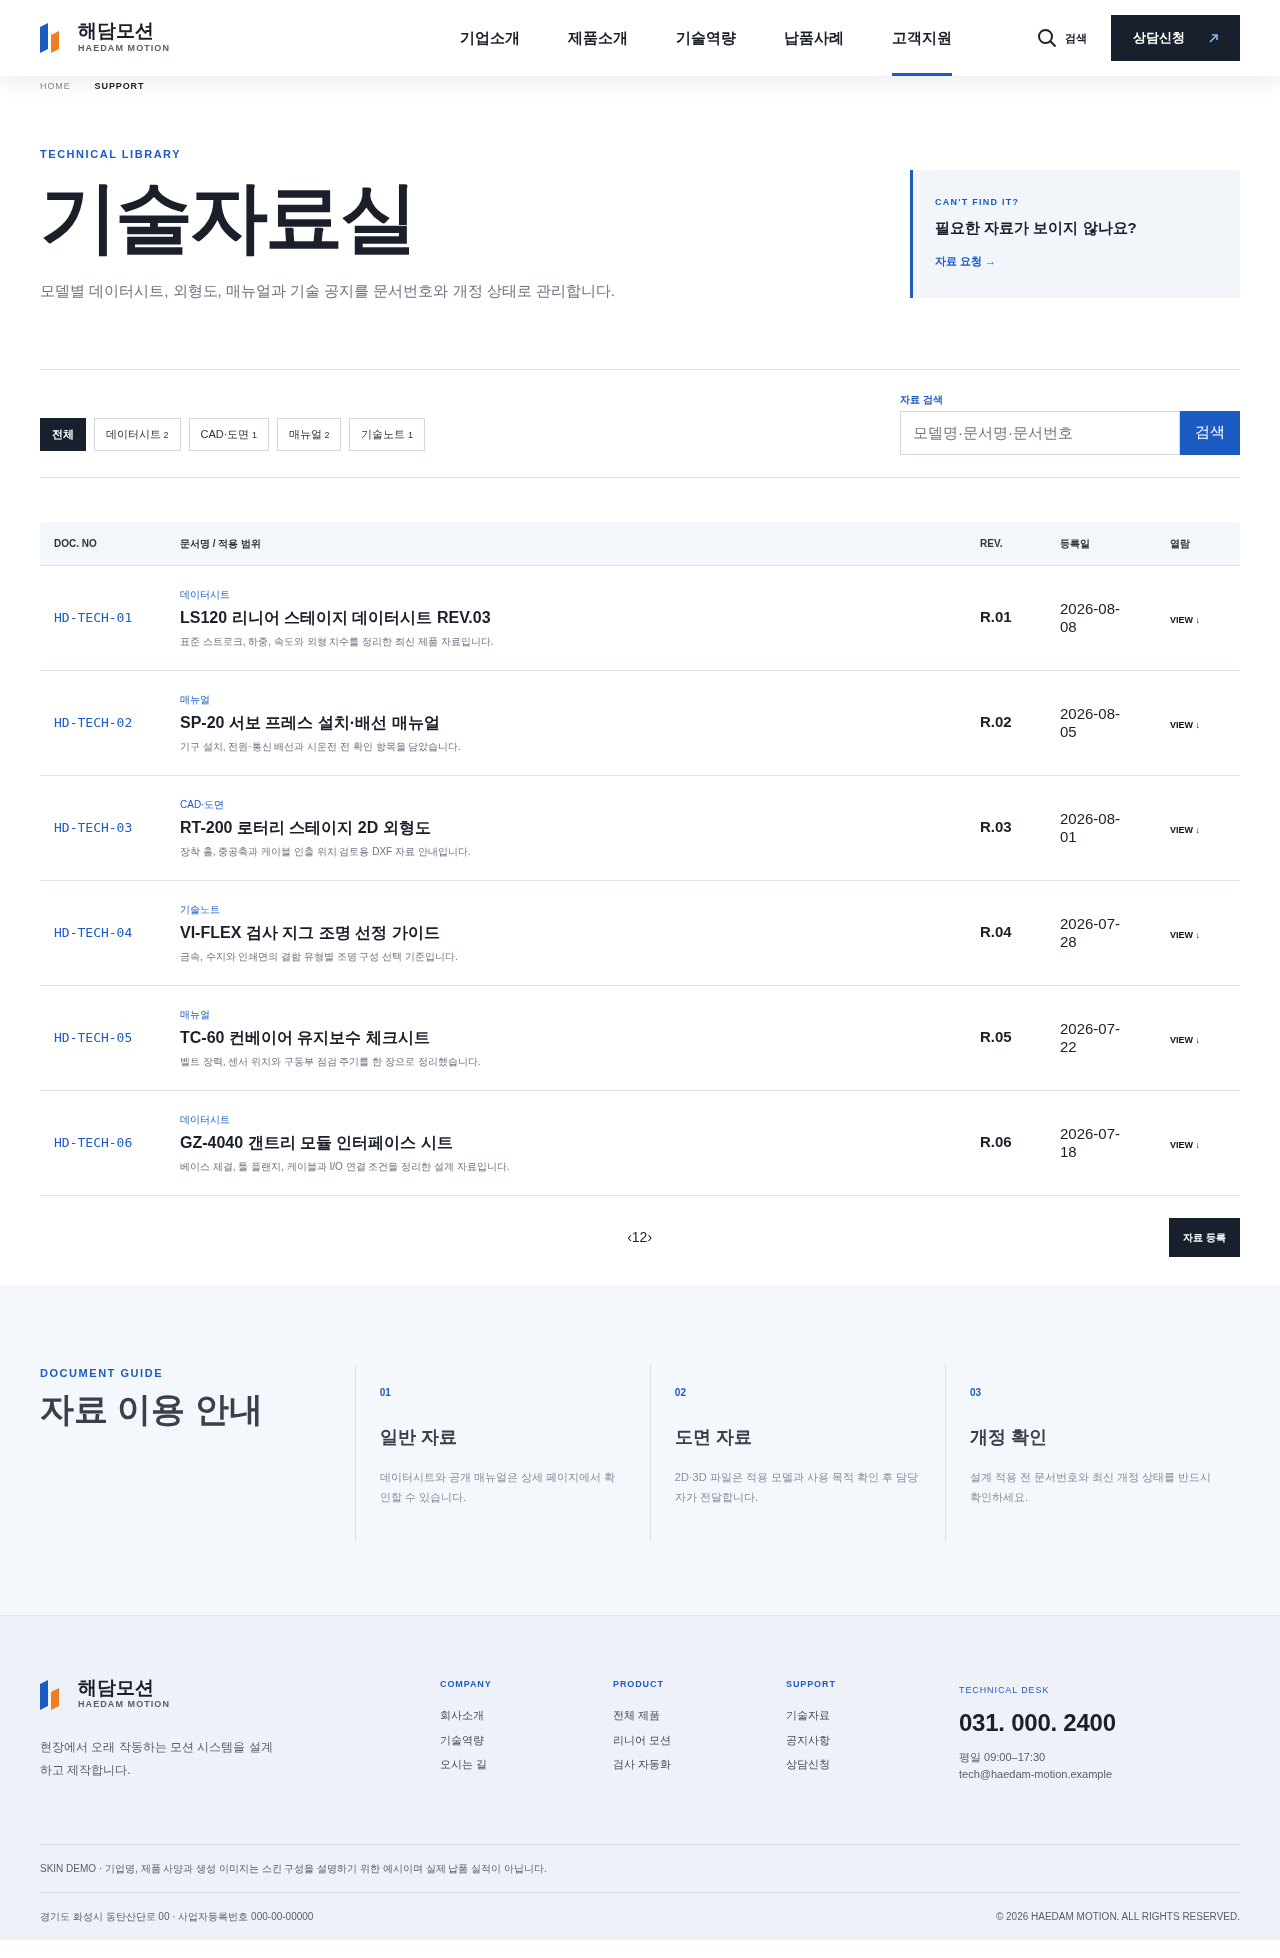  Describe the element at coordinates (580, 1142) in the screenshot. I see `document-title: GZ-4040 갠트리 모듈 인터페이스 시트` at that location.